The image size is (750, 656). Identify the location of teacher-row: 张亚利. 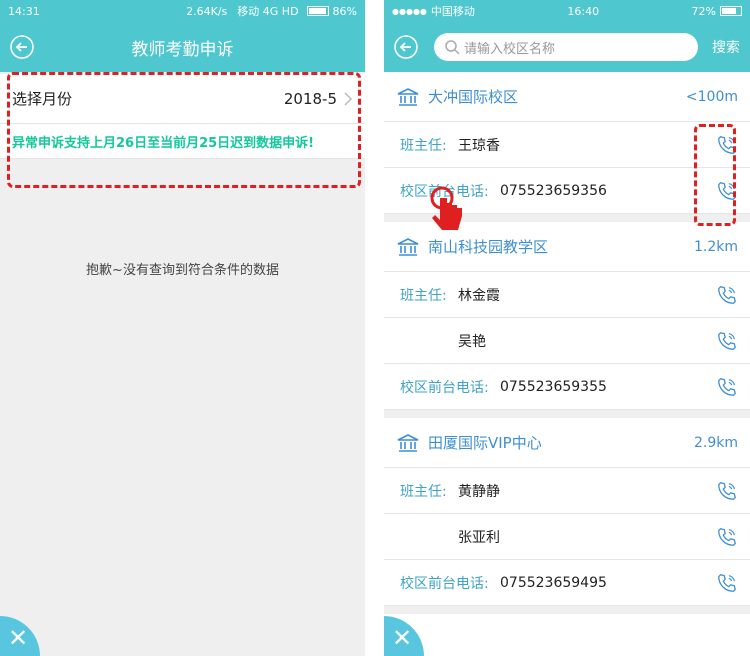
(567, 537).